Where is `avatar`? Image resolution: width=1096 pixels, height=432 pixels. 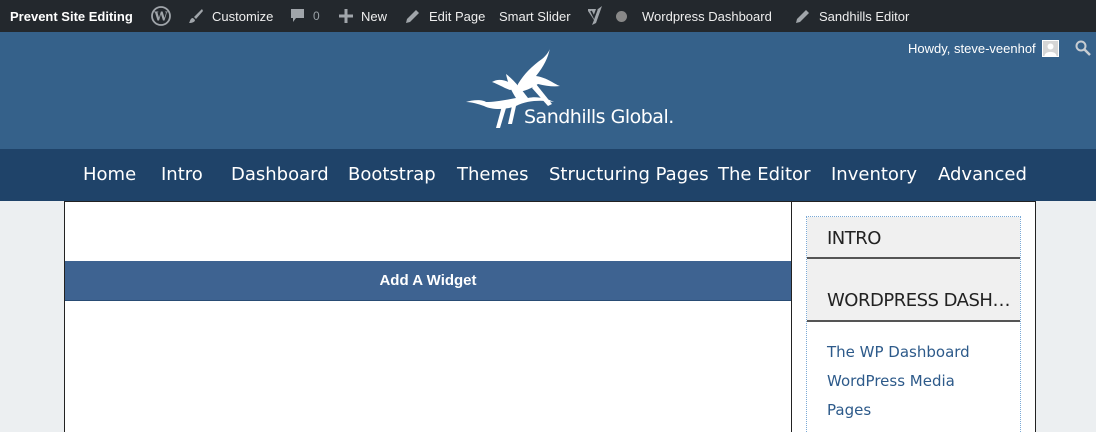 avatar is located at coordinates (1050, 48).